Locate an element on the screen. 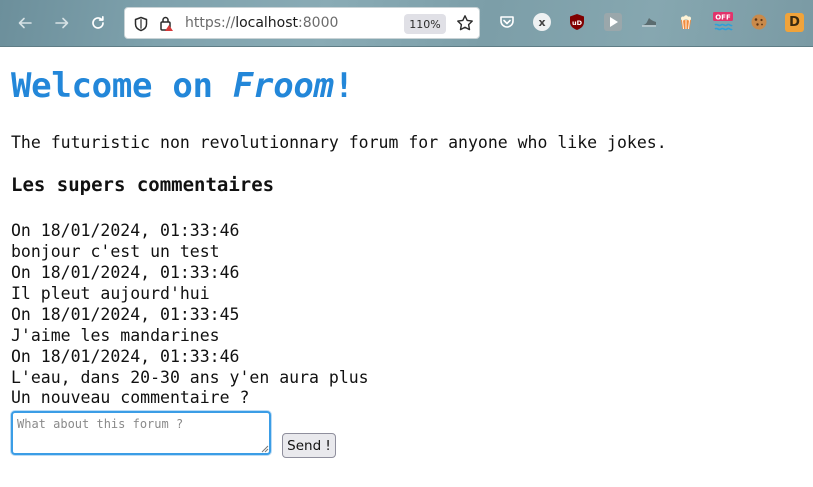 The image size is (813, 487). off-badge-extension-icon: OFF is located at coordinates (723, 21).